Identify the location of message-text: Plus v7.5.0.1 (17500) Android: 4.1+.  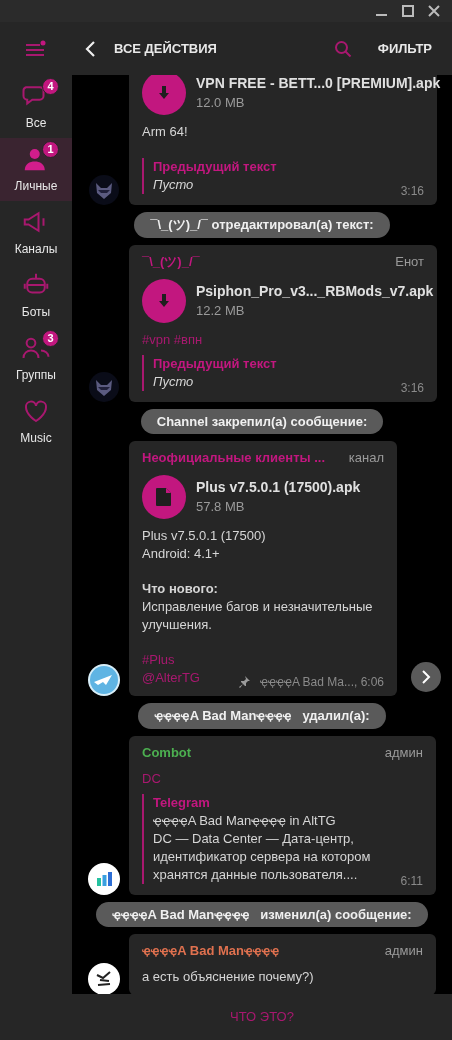
(204, 545).